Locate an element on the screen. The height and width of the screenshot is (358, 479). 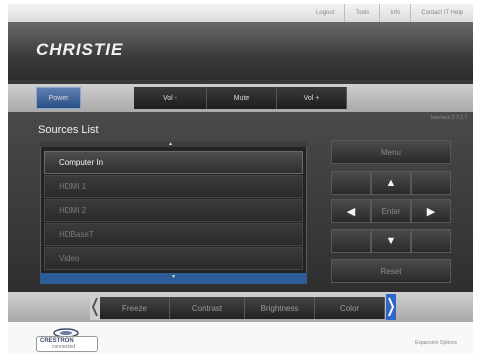
scroll-right-icon is located at coordinates (391, 307).